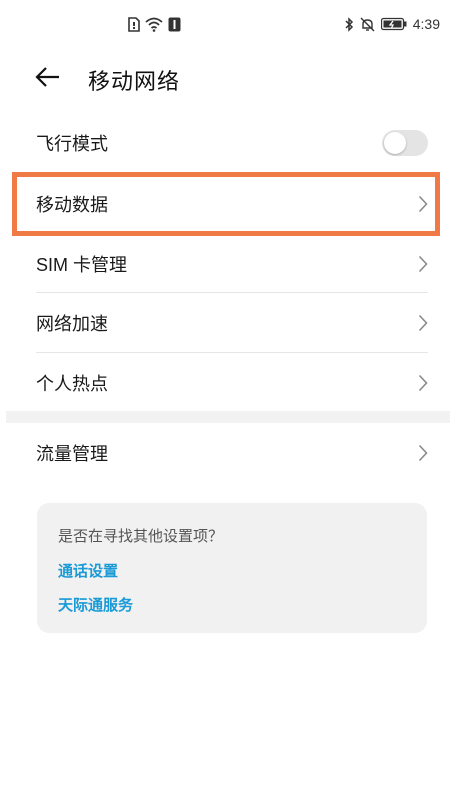 This screenshot has height=797, width=450. Describe the element at coordinates (134, 24) in the screenshot. I see `sim-icon` at that location.